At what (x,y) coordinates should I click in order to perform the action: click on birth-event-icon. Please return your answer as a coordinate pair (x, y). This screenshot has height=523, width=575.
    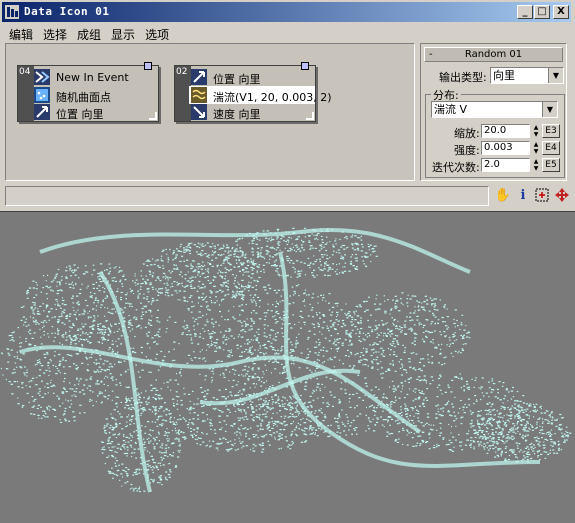
    Looking at the image, I should click on (42, 77).